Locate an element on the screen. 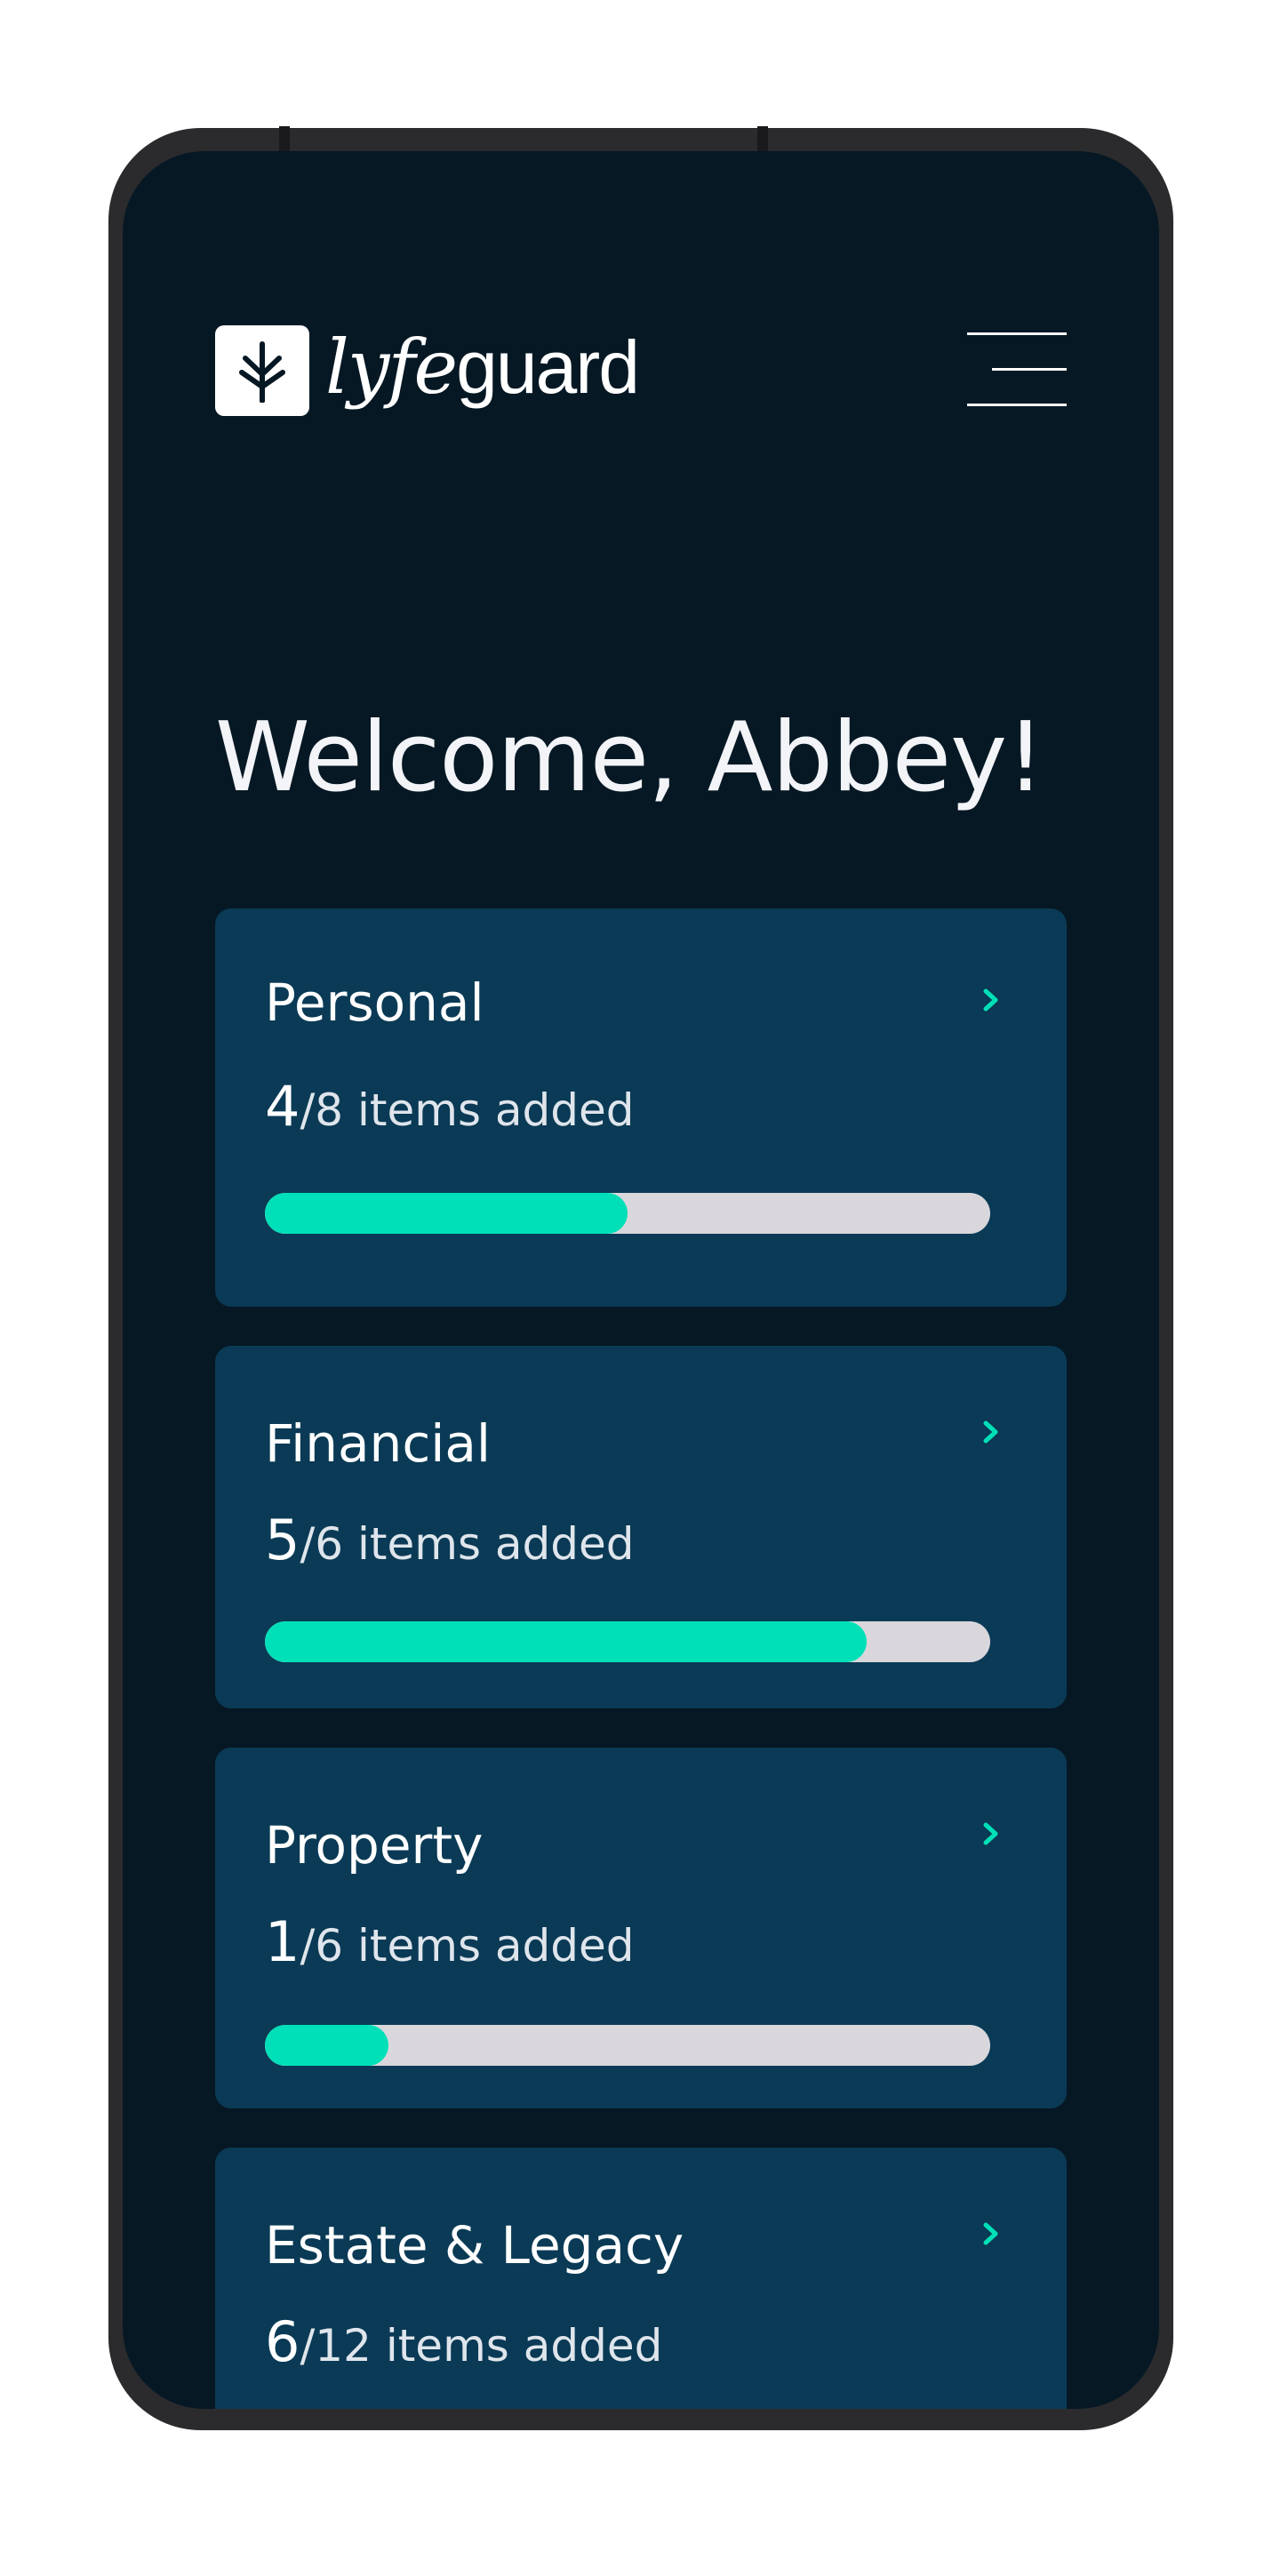 The image size is (1280, 2576). category-title: Financial is located at coordinates (378, 1443).